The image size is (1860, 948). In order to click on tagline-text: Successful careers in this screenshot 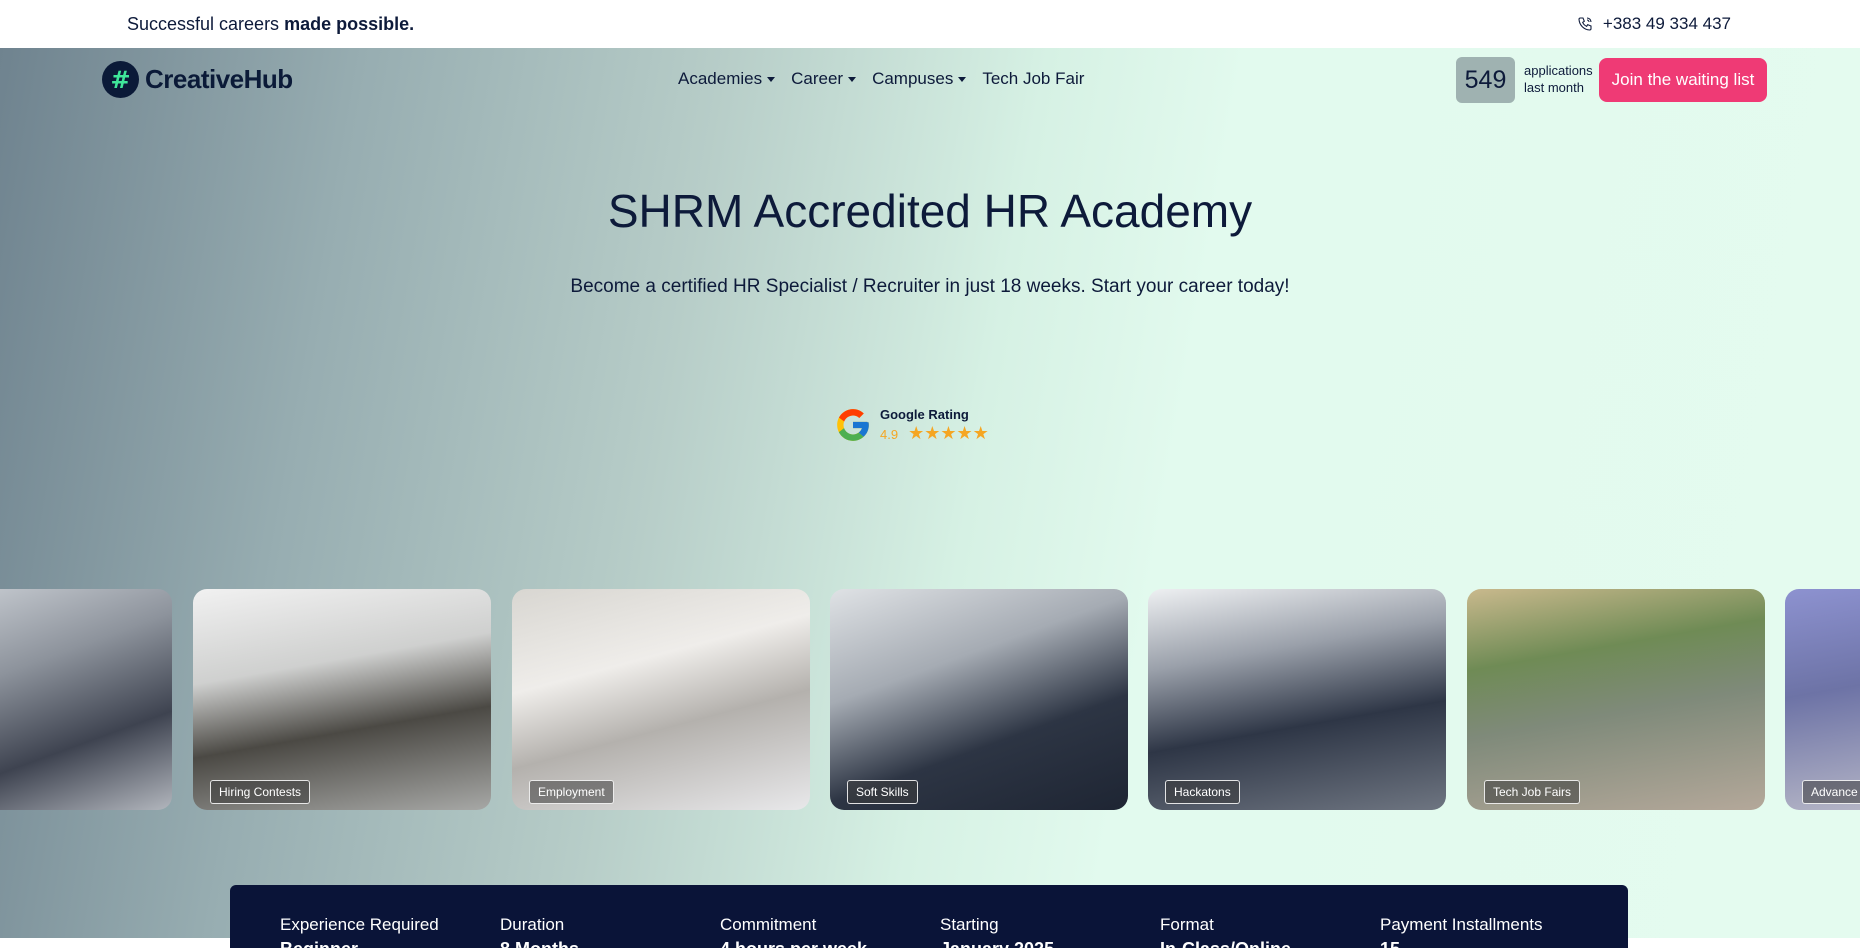, I will do `click(206, 23)`.